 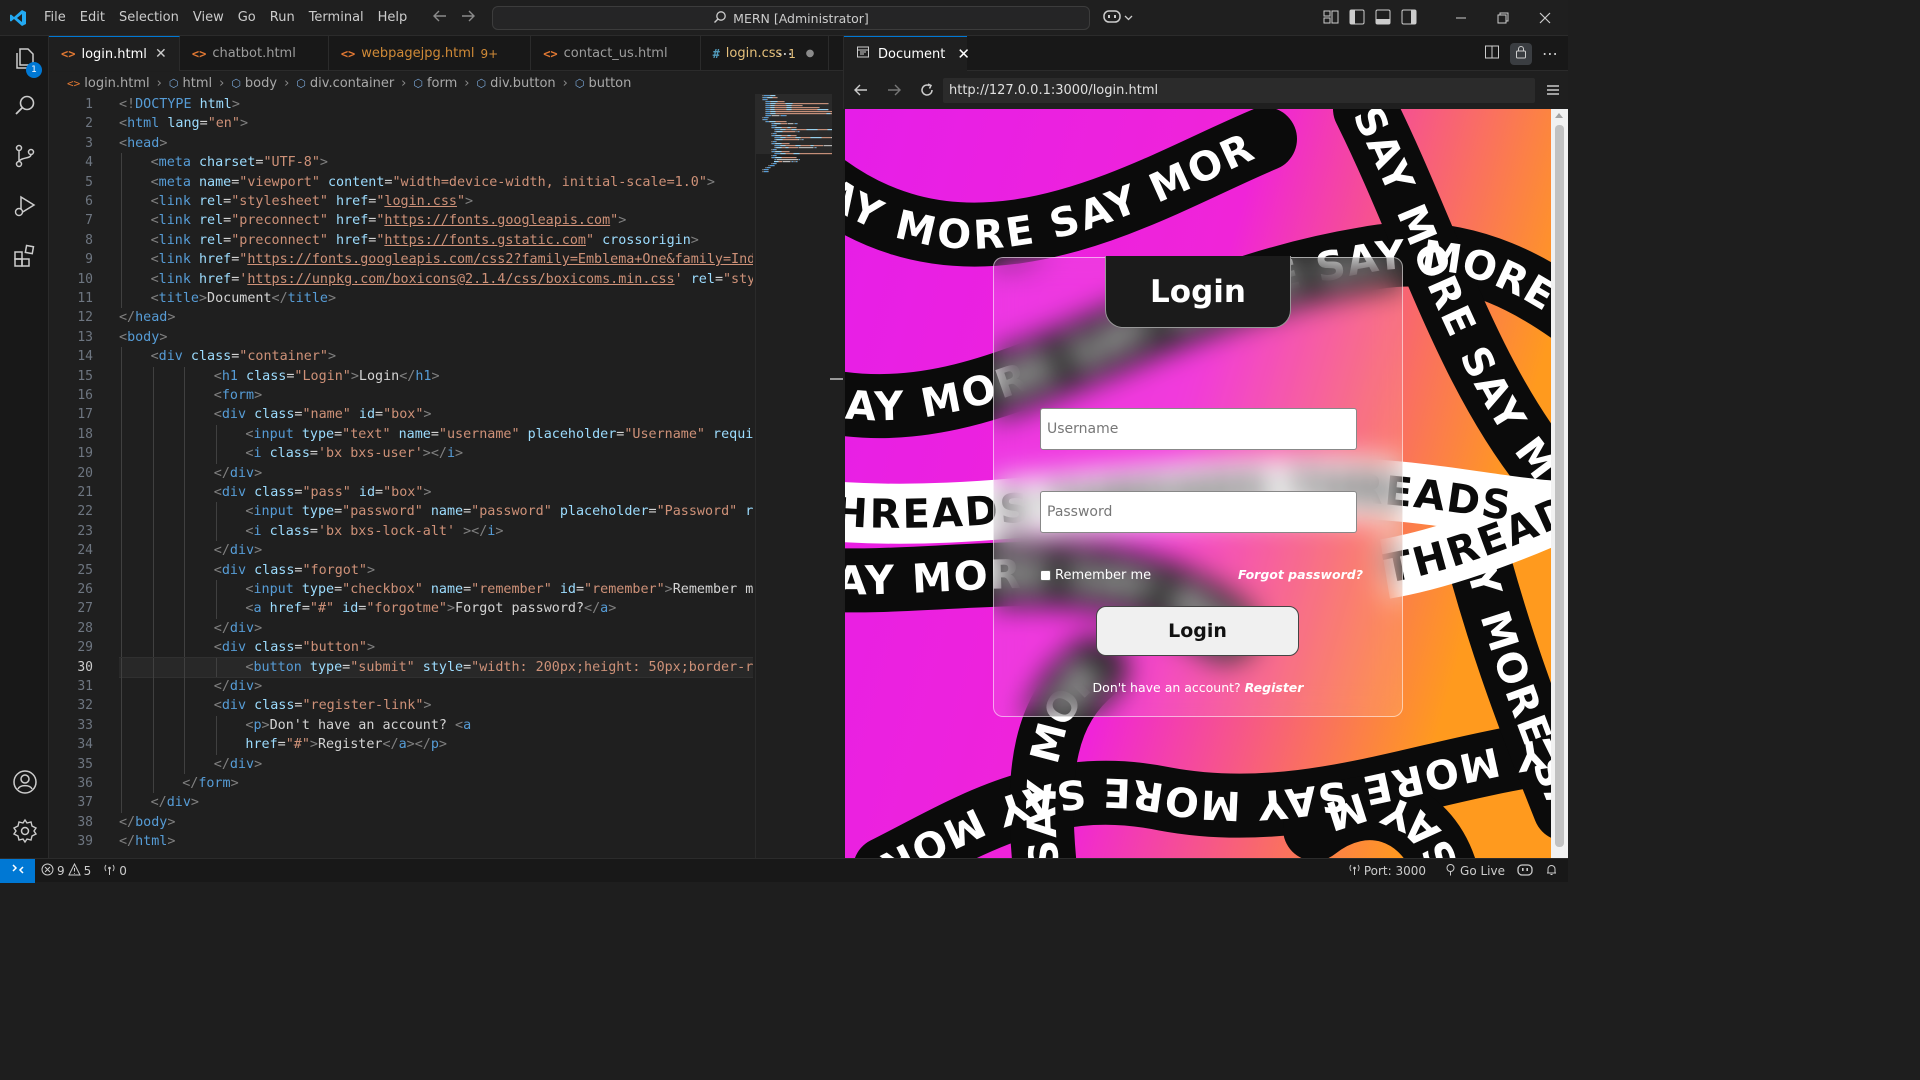 What do you see at coordinates (765, 53) in the screenshot?
I see `editor-tab: # login.css 1 ●` at bounding box center [765, 53].